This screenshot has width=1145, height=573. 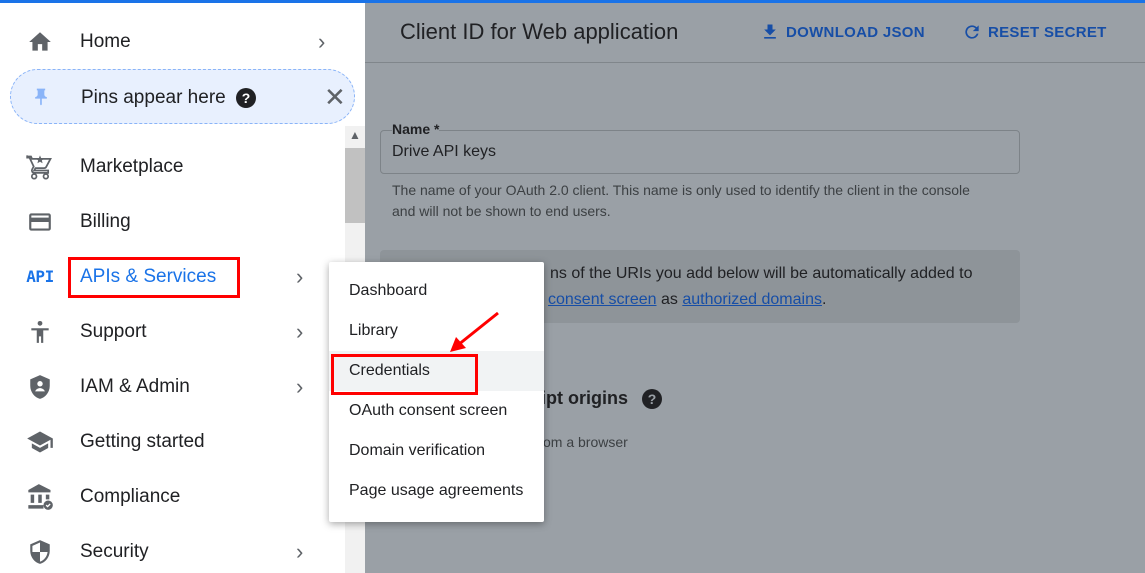 I want to click on submenu-item-oauth-consent: OAuth consent screen, so click(x=436, y=411).